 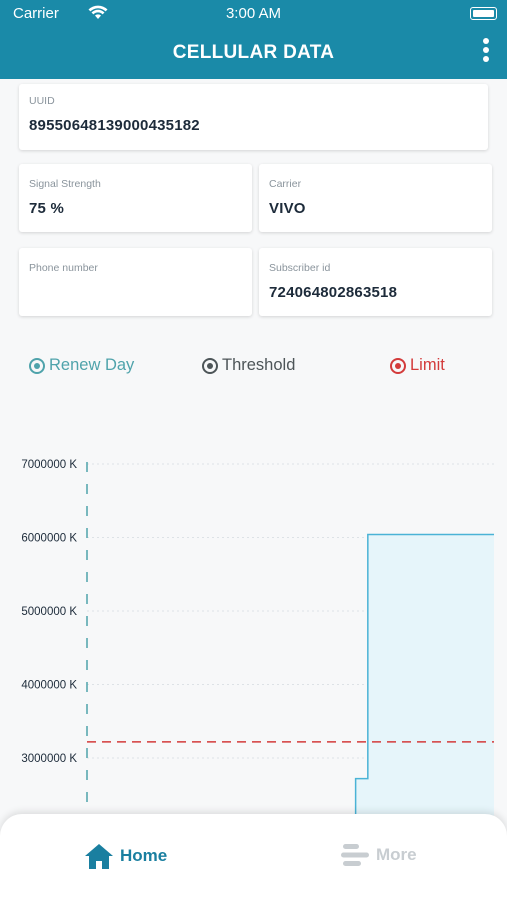 I want to click on status-bar: Carrier 3:00 AM, so click(x=253, y=14).